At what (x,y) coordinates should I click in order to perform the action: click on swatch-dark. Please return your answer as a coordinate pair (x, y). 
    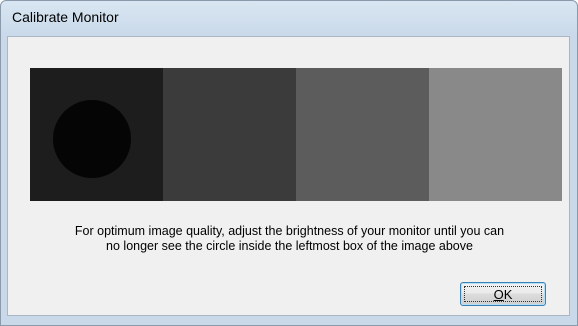
    Looking at the image, I should click on (229, 134).